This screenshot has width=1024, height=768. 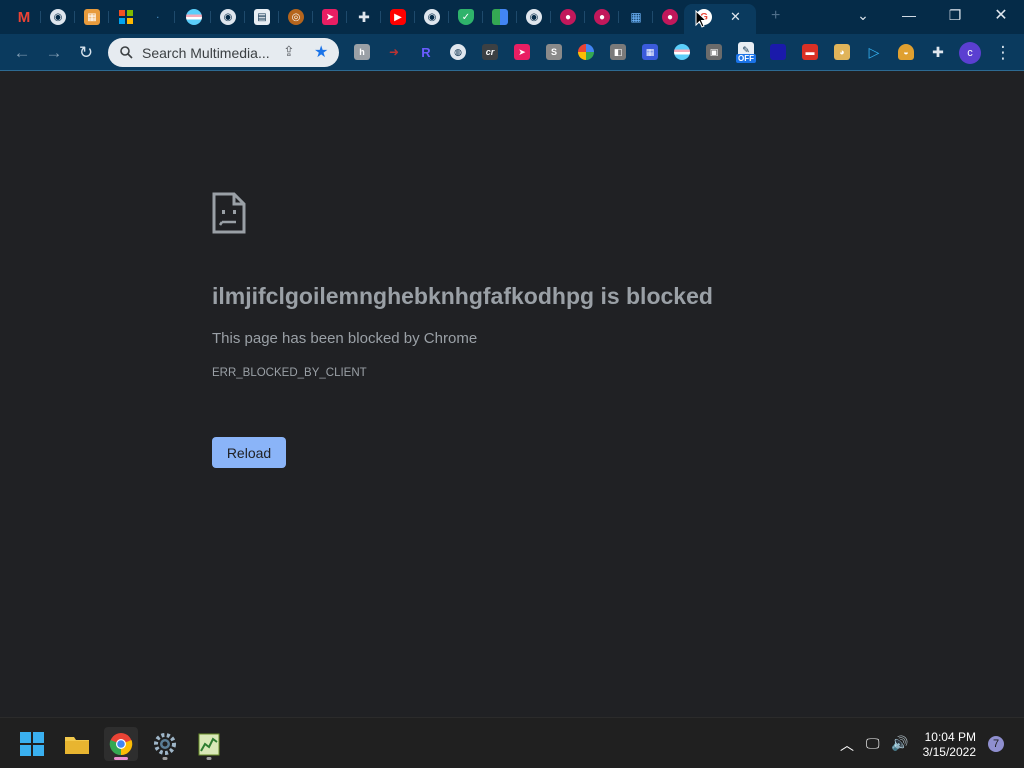 I want to click on mouse-cursor-icon, so click(x=701, y=19).